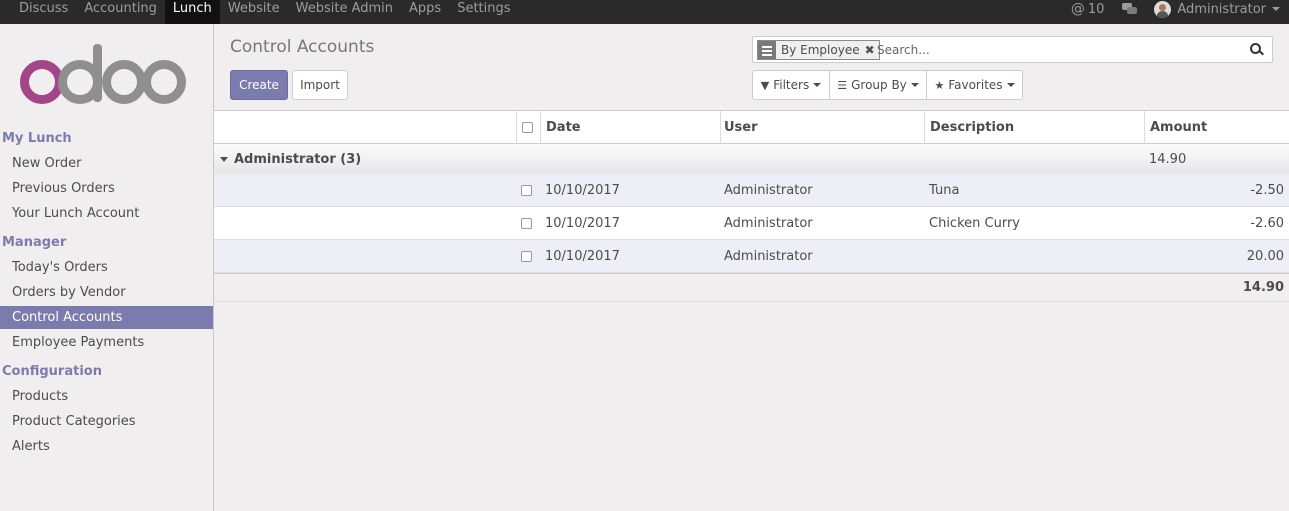 The width and height of the screenshot is (1289, 511). What do you see at coordinates (106, 163) in the screenshot?
I see `sidebar-item-new-order: New Order` at bounding box center [106, 163].